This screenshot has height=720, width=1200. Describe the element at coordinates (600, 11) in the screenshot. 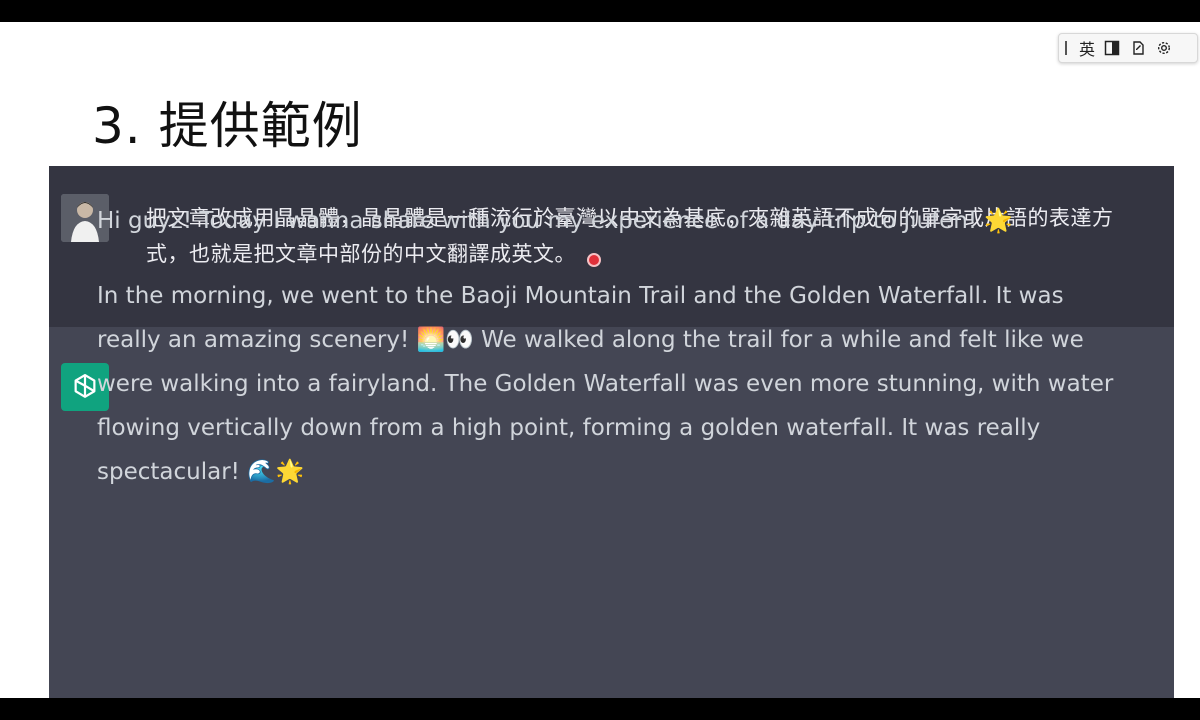

I see `top-letterbox` at that location.